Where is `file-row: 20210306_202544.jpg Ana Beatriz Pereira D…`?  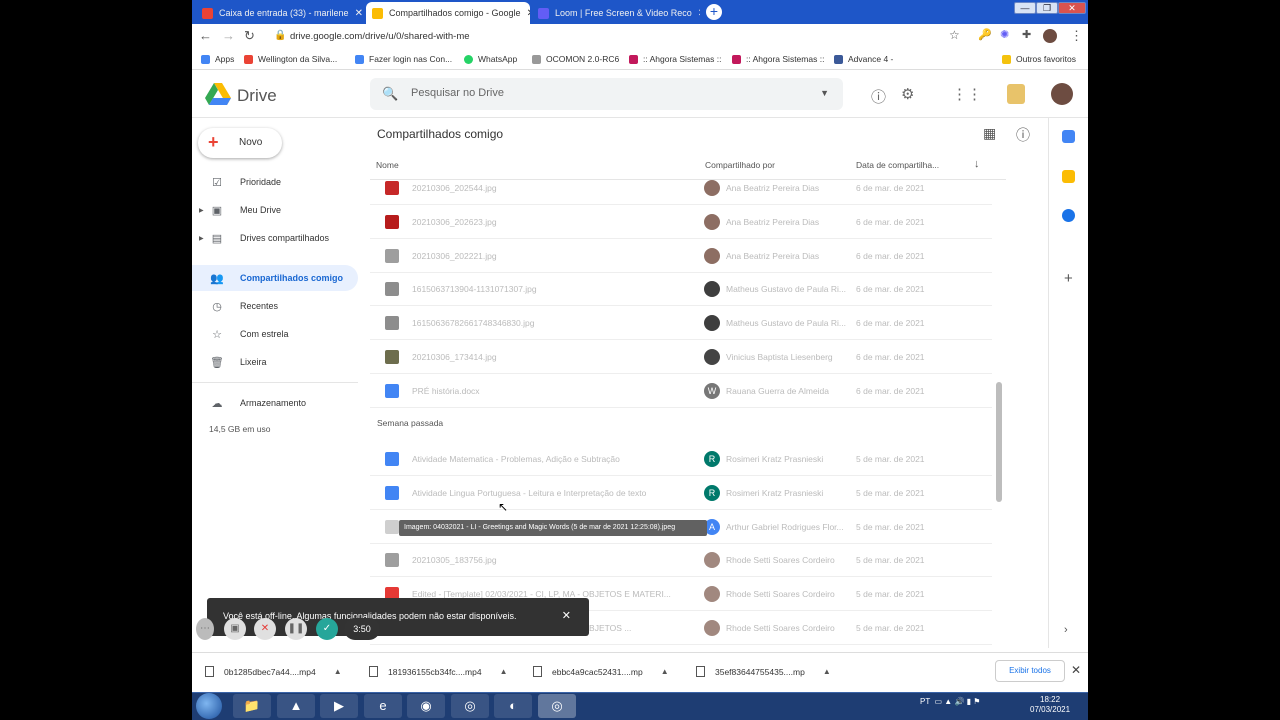 file-row: 20210306_202544.jpg Ana Beatriz Pereira D… is located at coordinates (681, 188).